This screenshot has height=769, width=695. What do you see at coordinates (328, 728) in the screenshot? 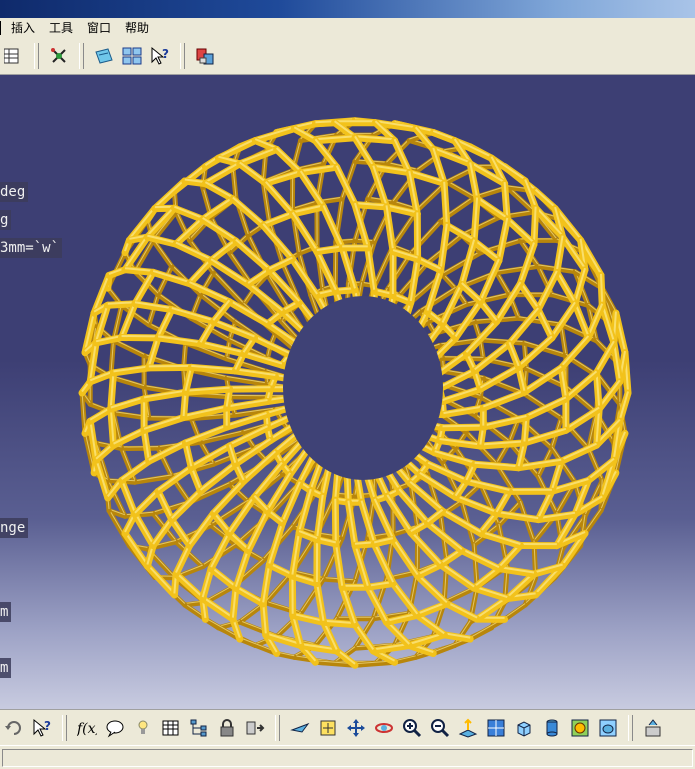
I see `fit-all-icon` at bounding box center [328, 728].